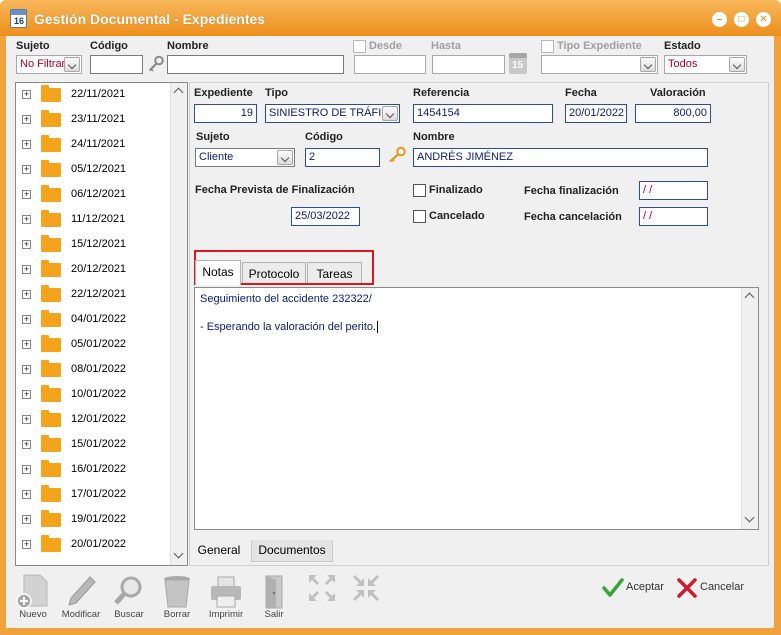 This screenshot has width=781, height=635. Describe the element at coordinates (93, 220) in the screenshot. I see `tree-item: +11/12/2021` at that location.